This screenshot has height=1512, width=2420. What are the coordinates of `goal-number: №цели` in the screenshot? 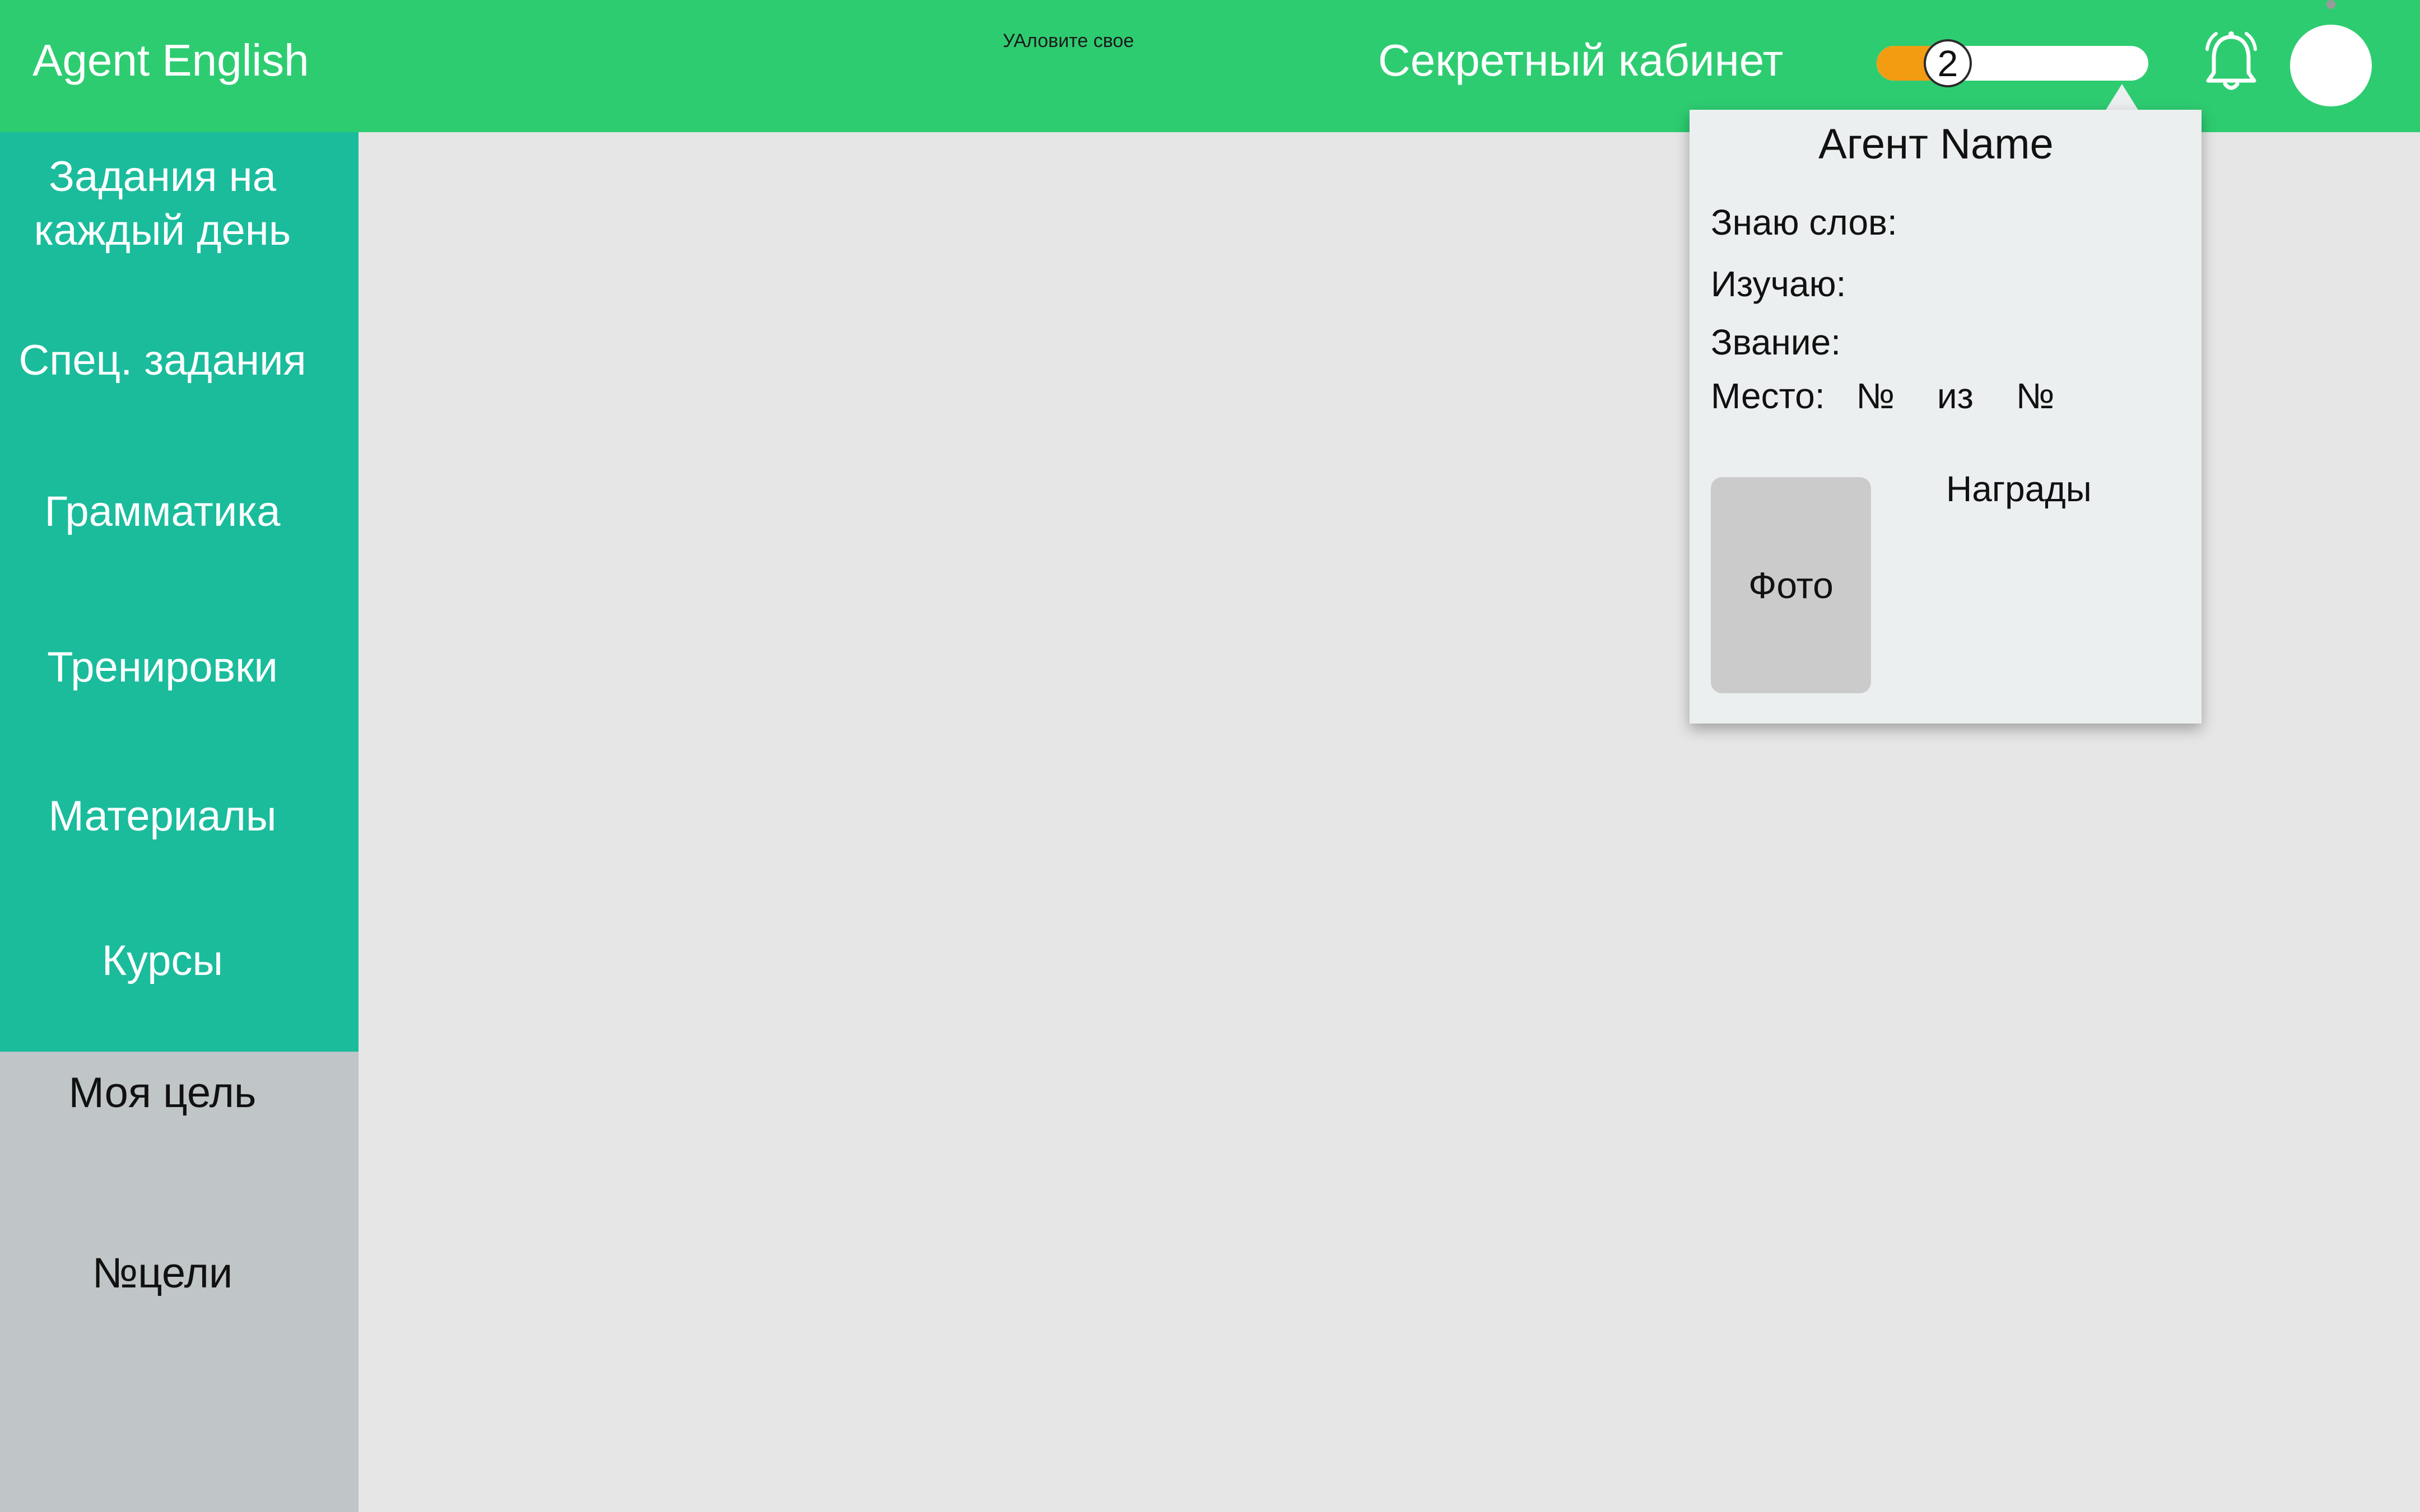 It's located at (162, 1273).